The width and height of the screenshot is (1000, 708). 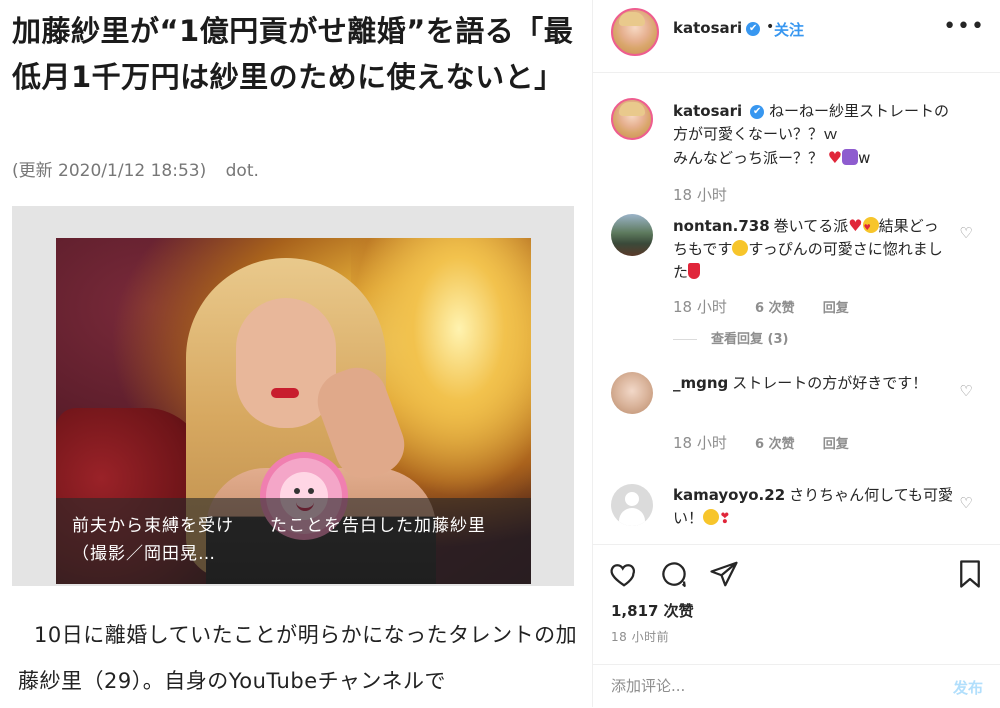 I want to click on post-comment-button: 发布, so click(x=968, y=687).